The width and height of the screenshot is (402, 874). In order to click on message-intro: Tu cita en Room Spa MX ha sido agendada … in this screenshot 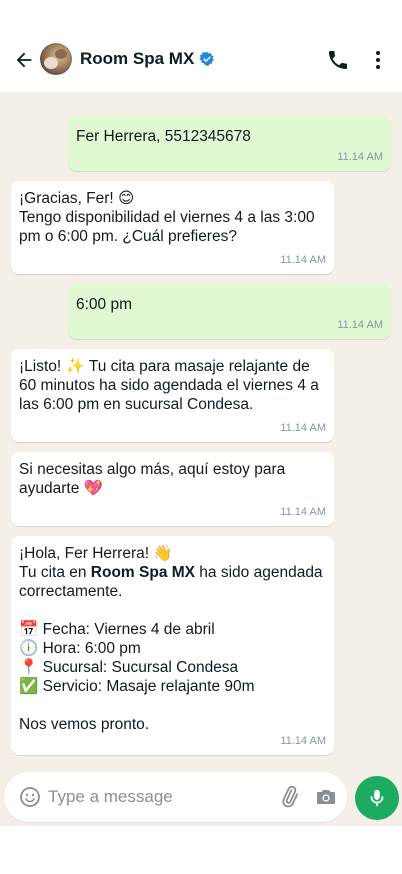, I will do `click(171, 582)`.